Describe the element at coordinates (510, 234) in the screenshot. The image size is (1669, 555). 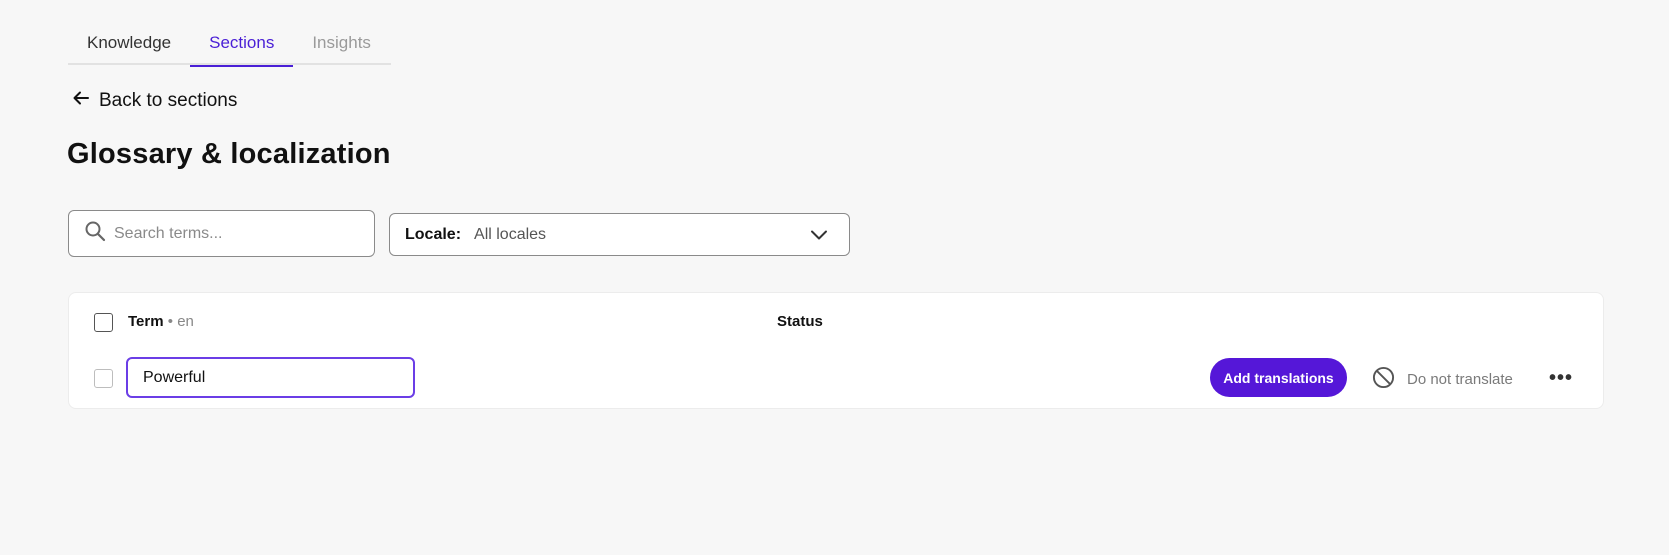
I see `locale-value: All locales` at that location.